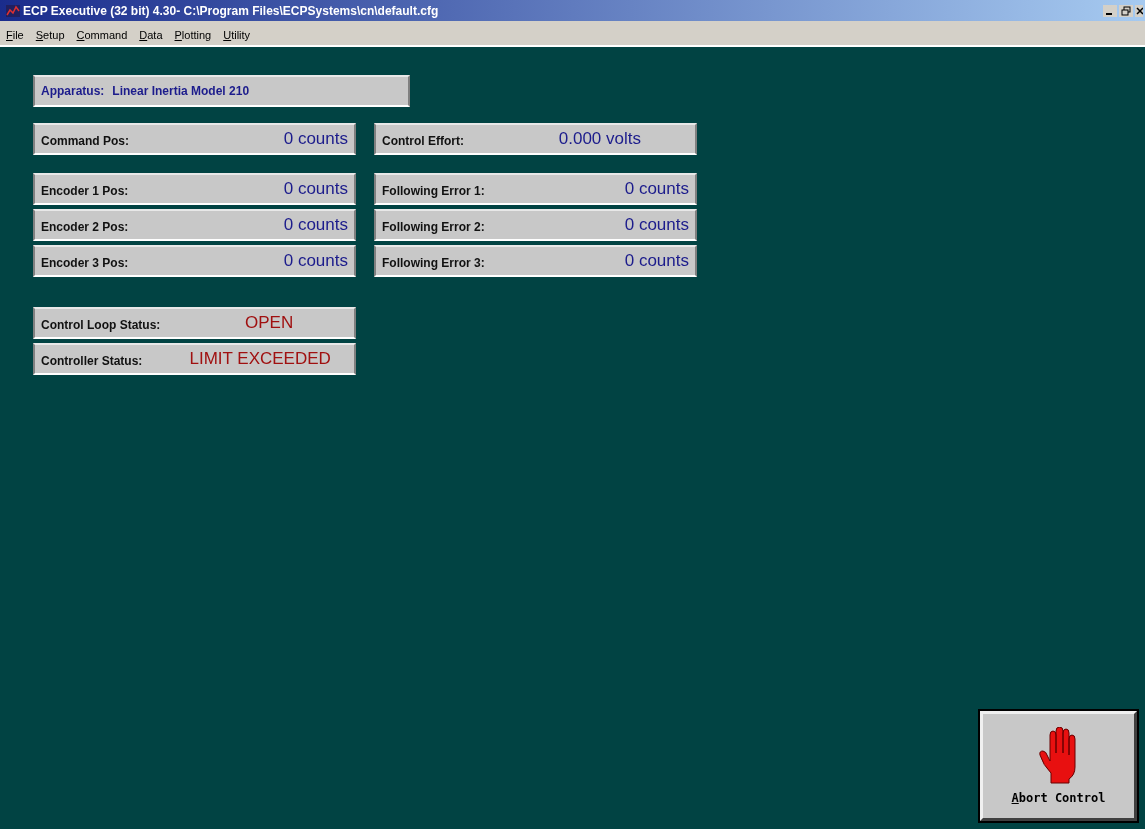 This screenshot has width=1145, height=829. I want to click on menu-item: Setup, so click(50, 35).